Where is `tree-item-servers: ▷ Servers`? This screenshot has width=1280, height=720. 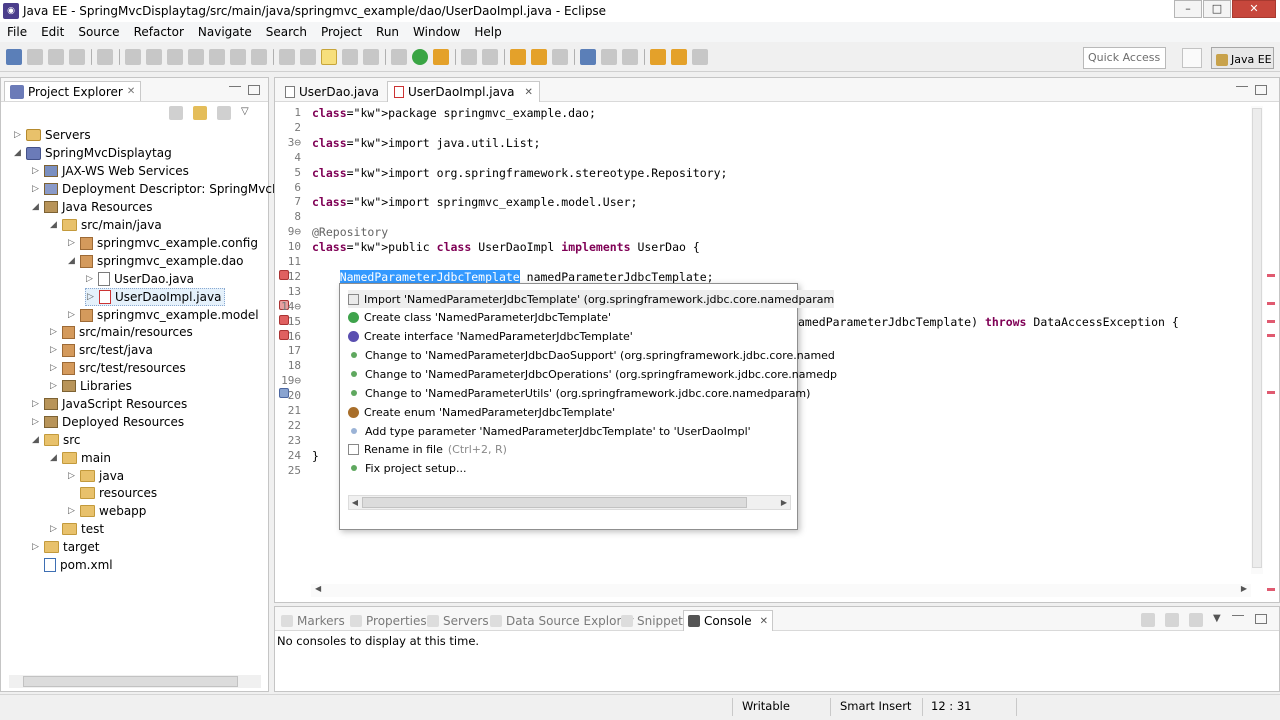
tree-item-servers: ▷ Servers is located at coordinates (52, 135).